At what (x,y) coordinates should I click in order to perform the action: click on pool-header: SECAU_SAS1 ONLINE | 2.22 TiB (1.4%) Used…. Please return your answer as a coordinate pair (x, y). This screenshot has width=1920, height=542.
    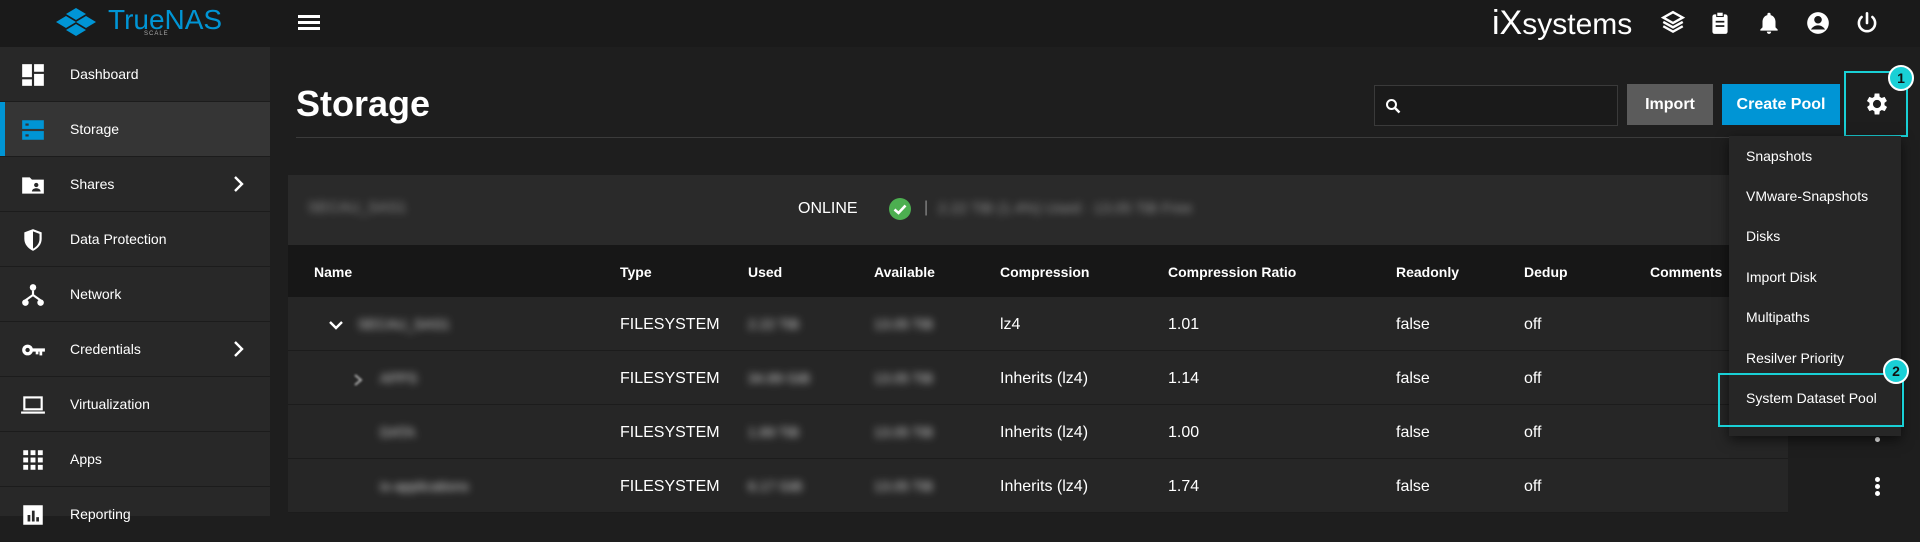
    Looking at the image, I should click on (1038, 210).